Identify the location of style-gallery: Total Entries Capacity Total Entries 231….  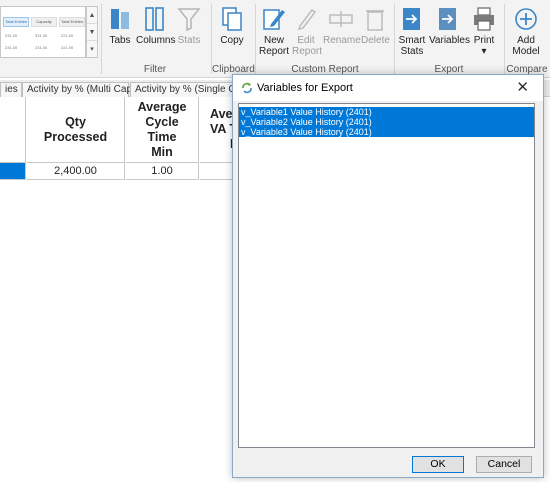
(43, 32).